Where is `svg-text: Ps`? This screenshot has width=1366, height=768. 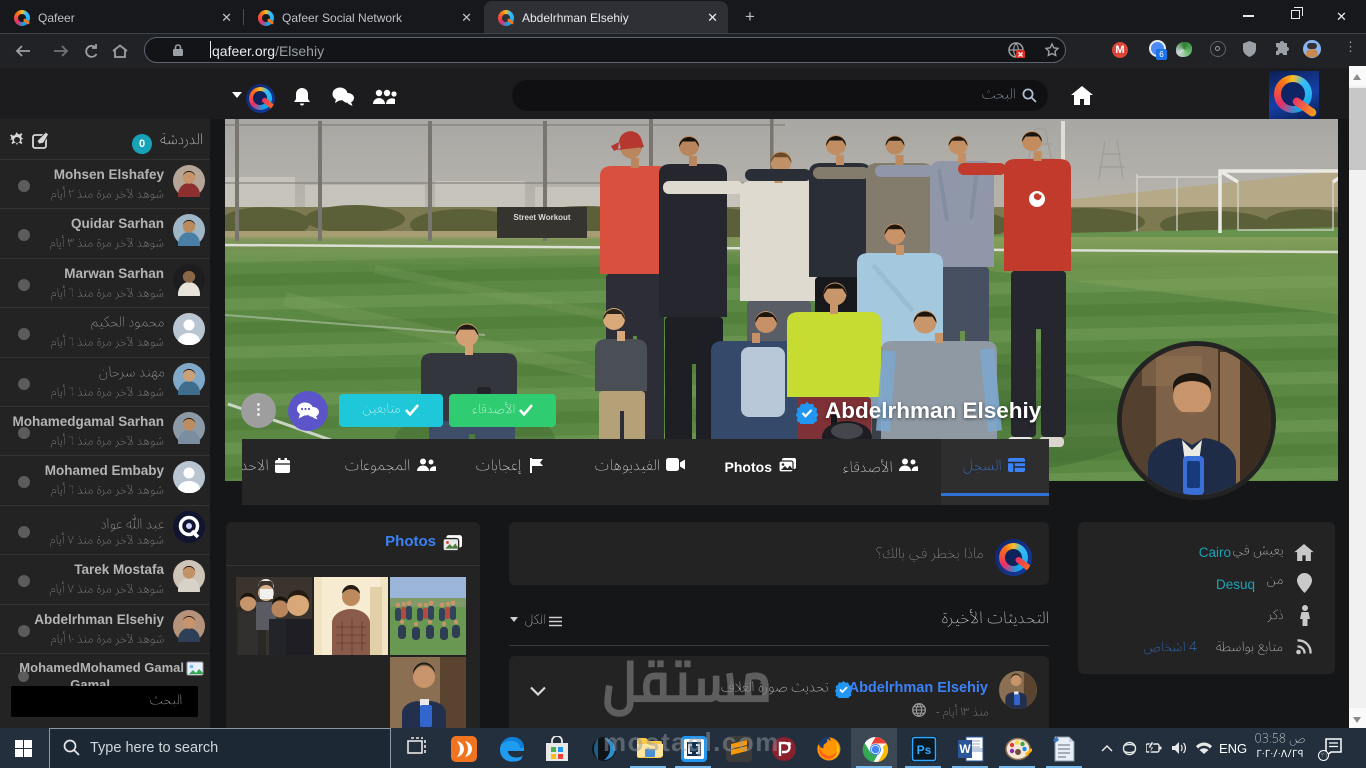 svg-text: Ps is located at coordinates (924, 750).